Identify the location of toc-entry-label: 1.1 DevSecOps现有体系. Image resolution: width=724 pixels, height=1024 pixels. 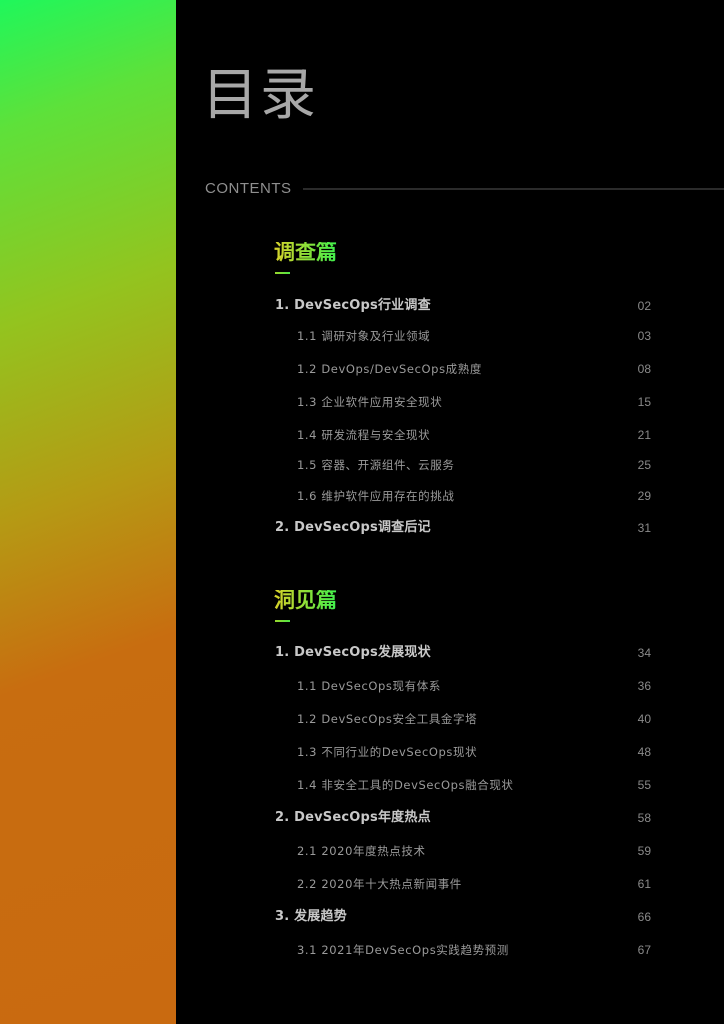
(369, 686).